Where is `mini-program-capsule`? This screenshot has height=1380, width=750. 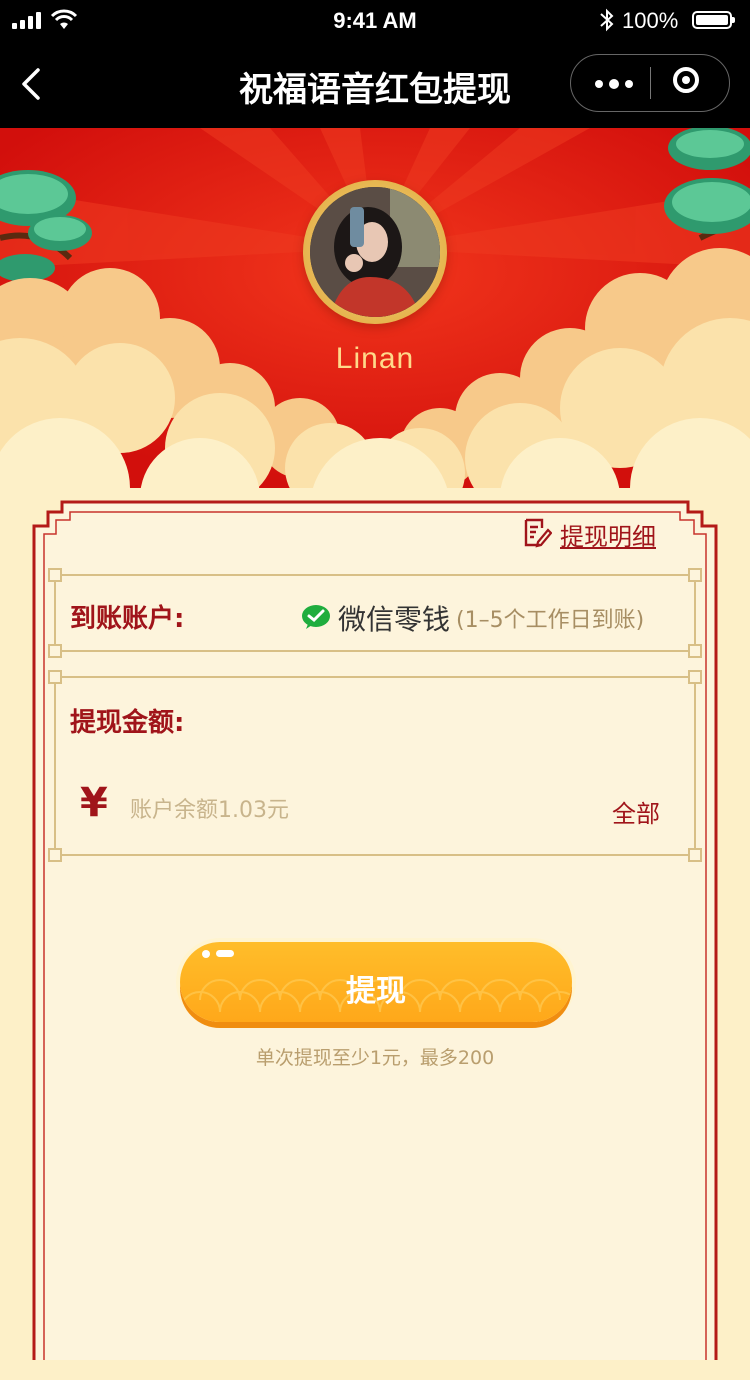 mini-program-capsule is located at coordinates (650, 83).